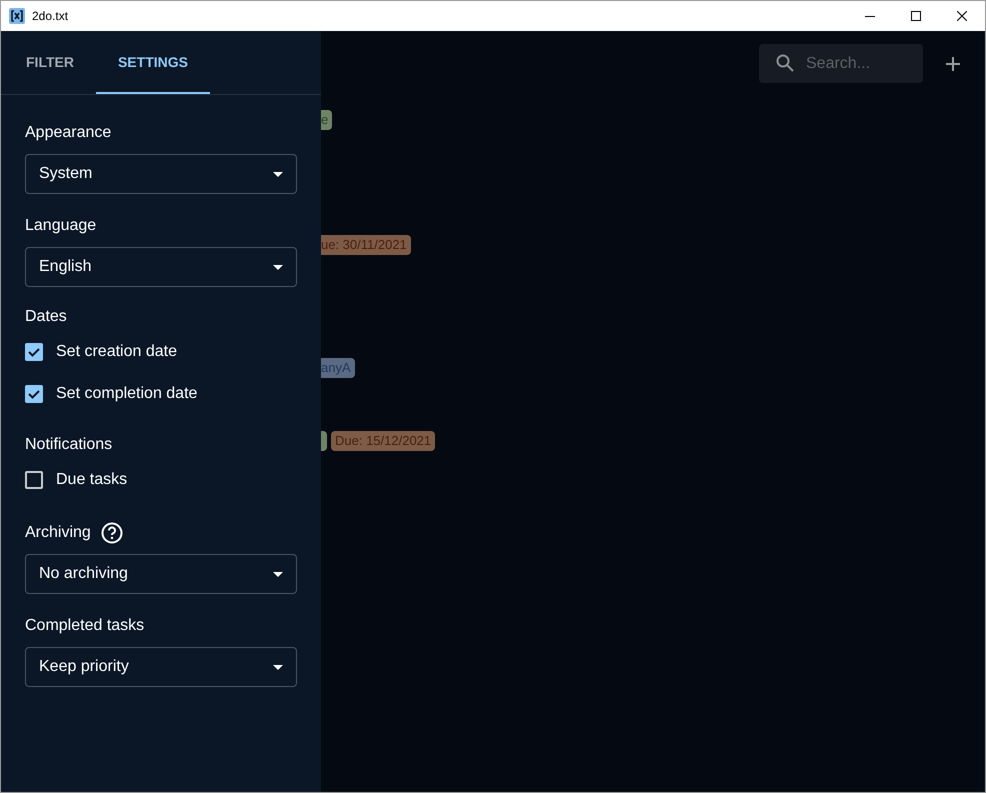 The width and height of the screenshot is (986, 793). Describe the element at coordinates (785, 63) in the screenshot. I see `search-icon` at that location.